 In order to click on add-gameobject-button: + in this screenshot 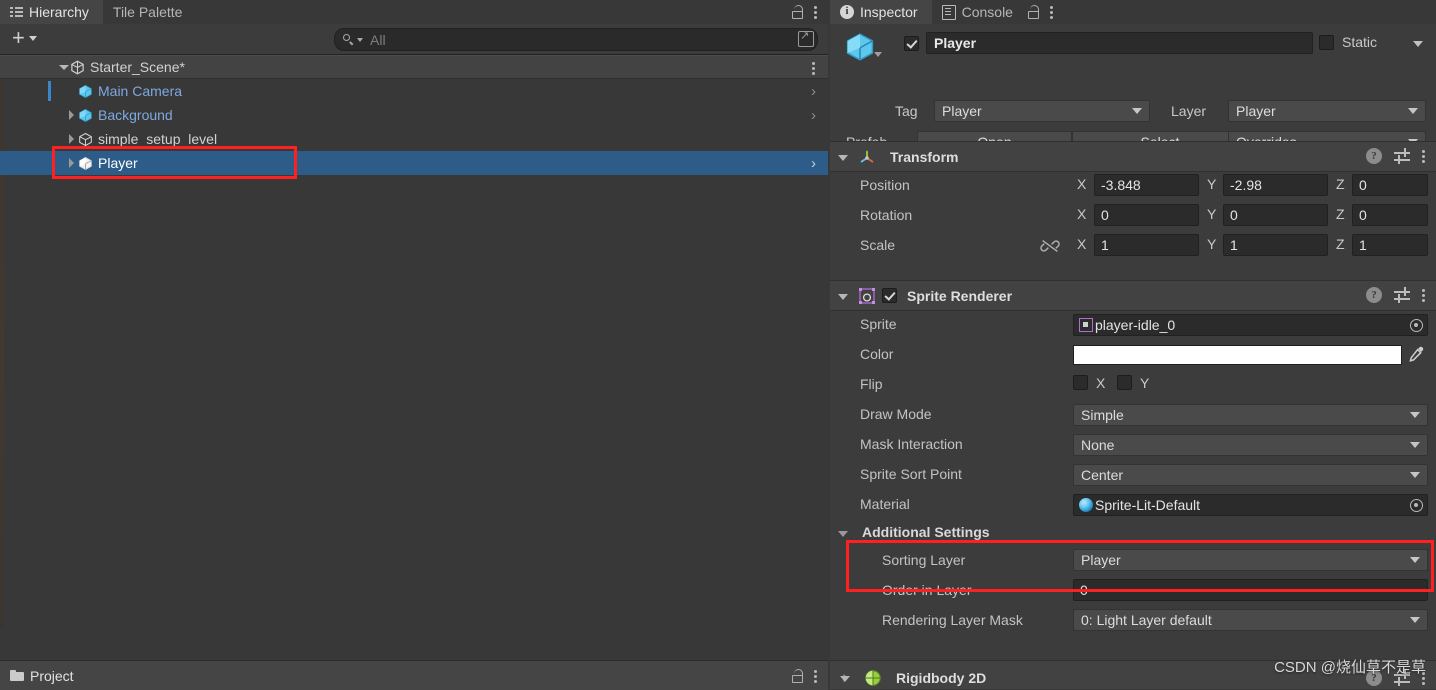, I will do `click(24, 37)`.